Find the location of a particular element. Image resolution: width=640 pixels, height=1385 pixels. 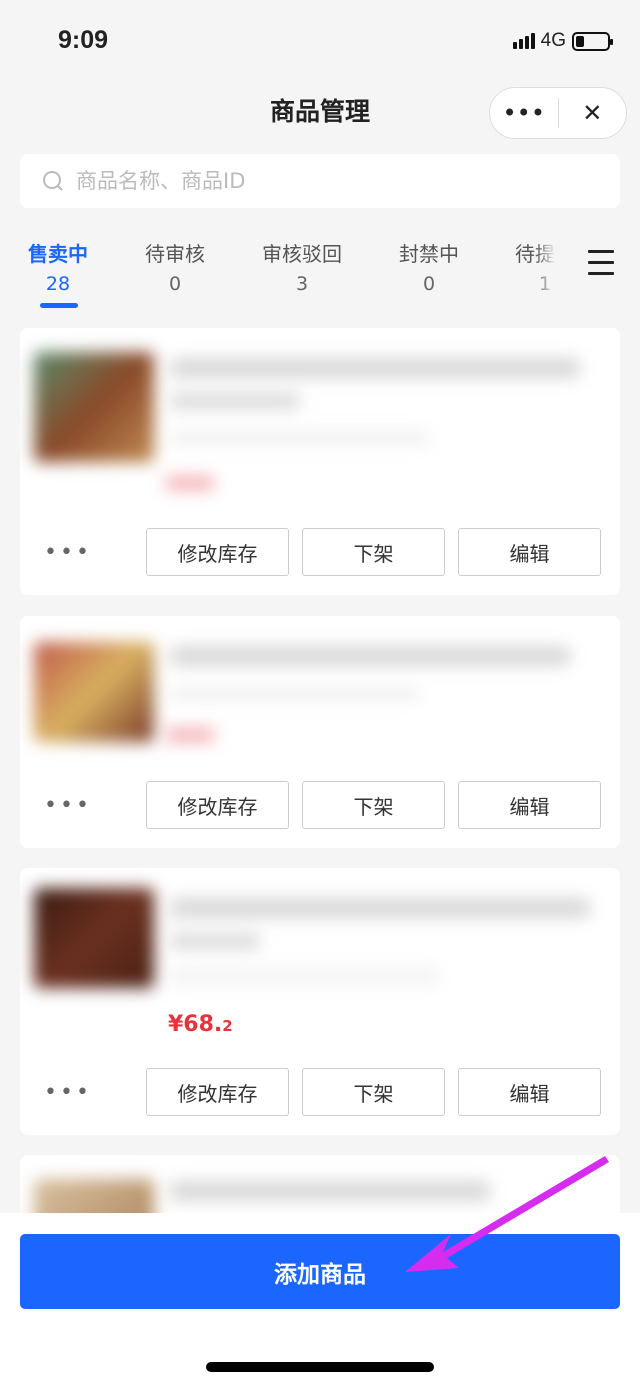

battery-low-icon is located at coordinates (592, 41).